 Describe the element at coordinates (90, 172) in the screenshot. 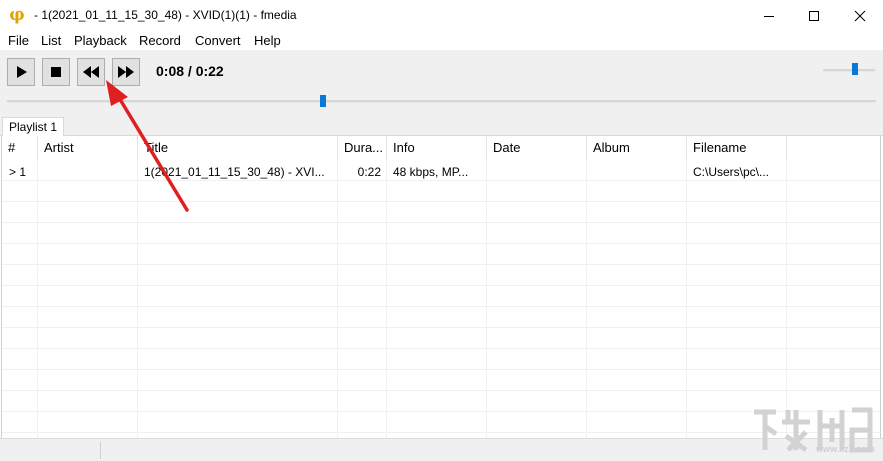

I see `cell-artist` at that location.